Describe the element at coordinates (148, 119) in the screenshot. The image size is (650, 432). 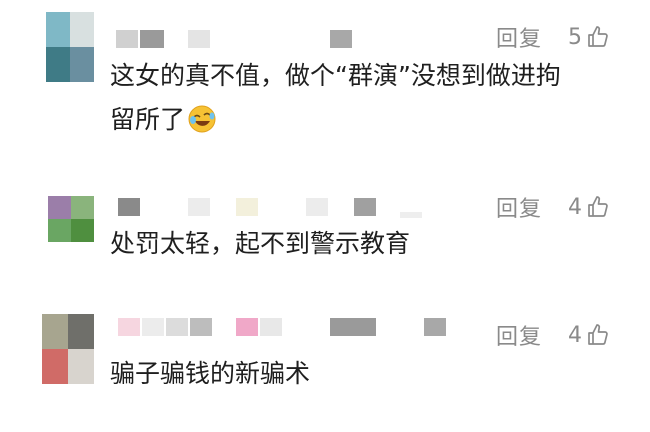
I see `comment-text-fragment: 留所了` at that location.